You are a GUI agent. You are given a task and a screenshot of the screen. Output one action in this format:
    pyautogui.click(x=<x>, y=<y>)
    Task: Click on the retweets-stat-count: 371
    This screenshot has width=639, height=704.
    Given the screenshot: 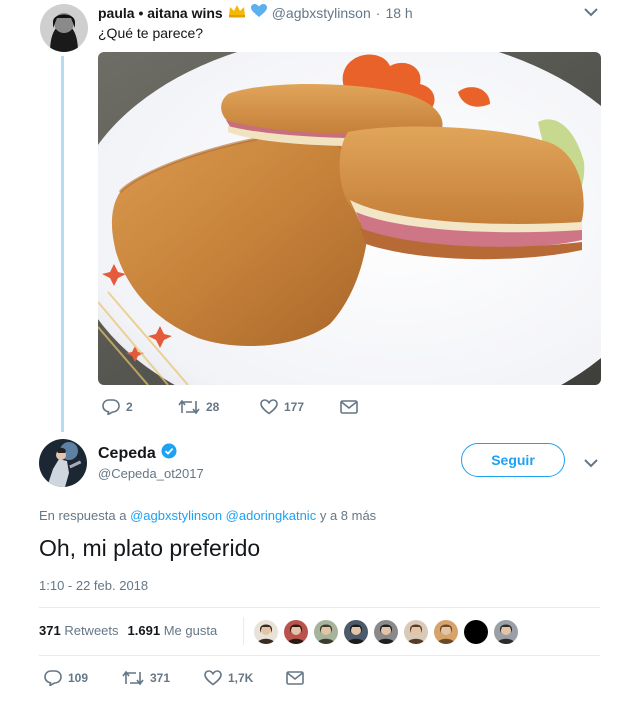 What is the action you would take?
    pyautogui.click(x=50, y=630)
    